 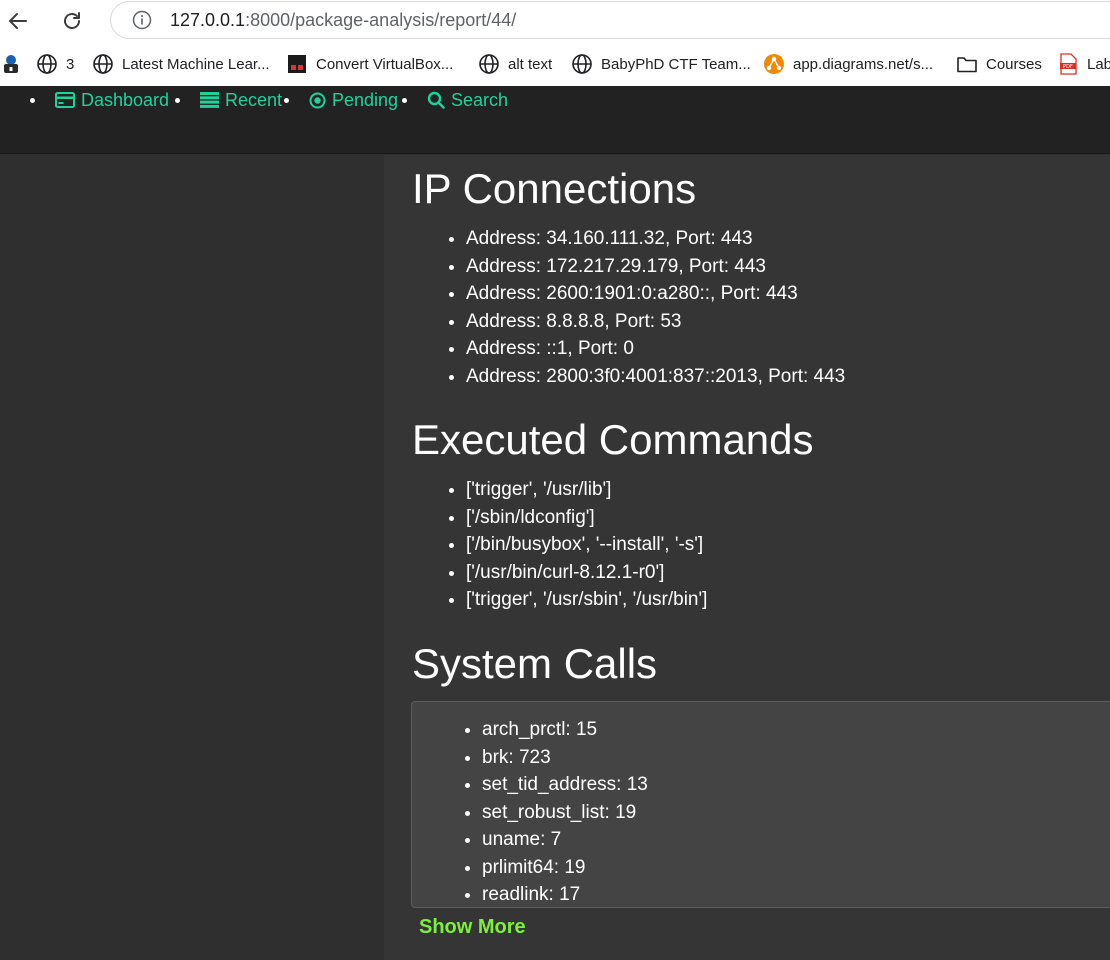 I want to click on url-host: 127.0.0.1, so click(x=208, y=19).